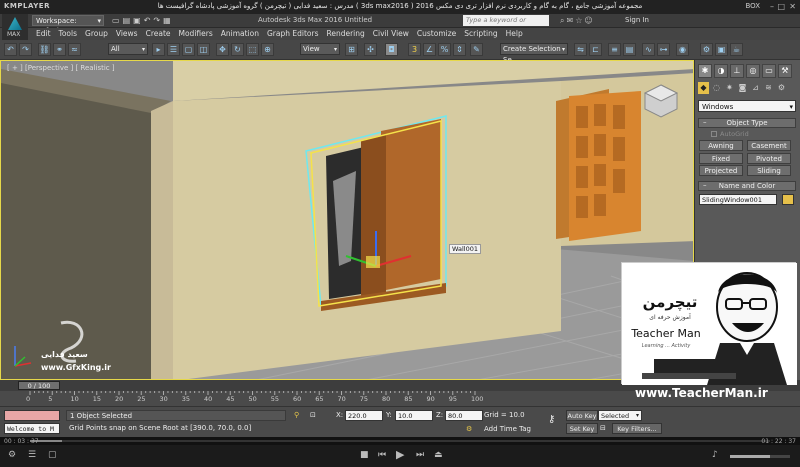 This screenshot has width=800, height=467. What do you see at coordinates (100, 33) in the screenshot?
I see `menu-group: Group` at bounding box center [100, 33].